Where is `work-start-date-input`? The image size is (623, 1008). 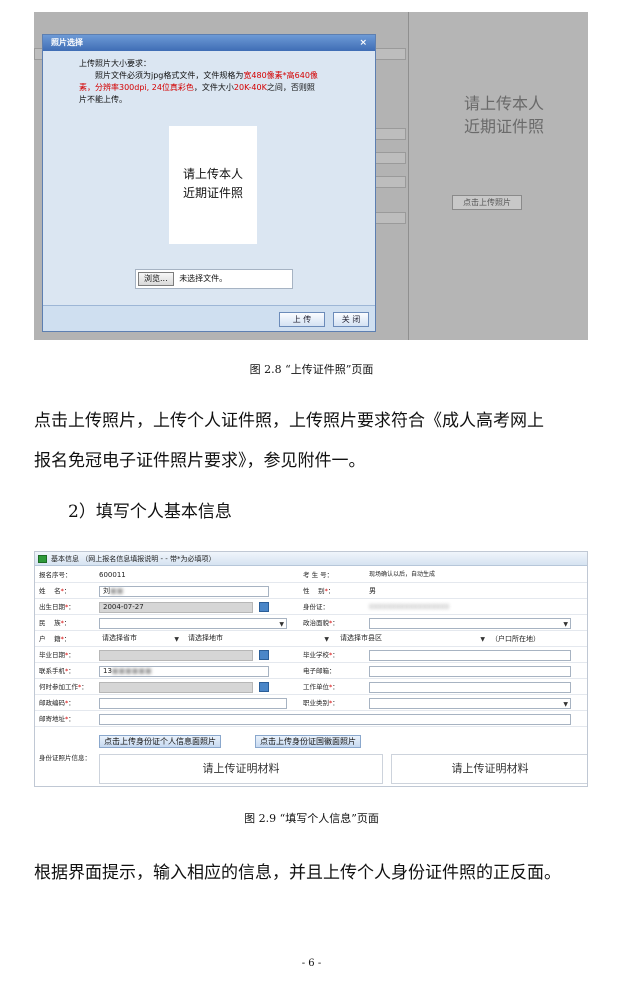 work-start-date-input is located at coordinates (176, 687).